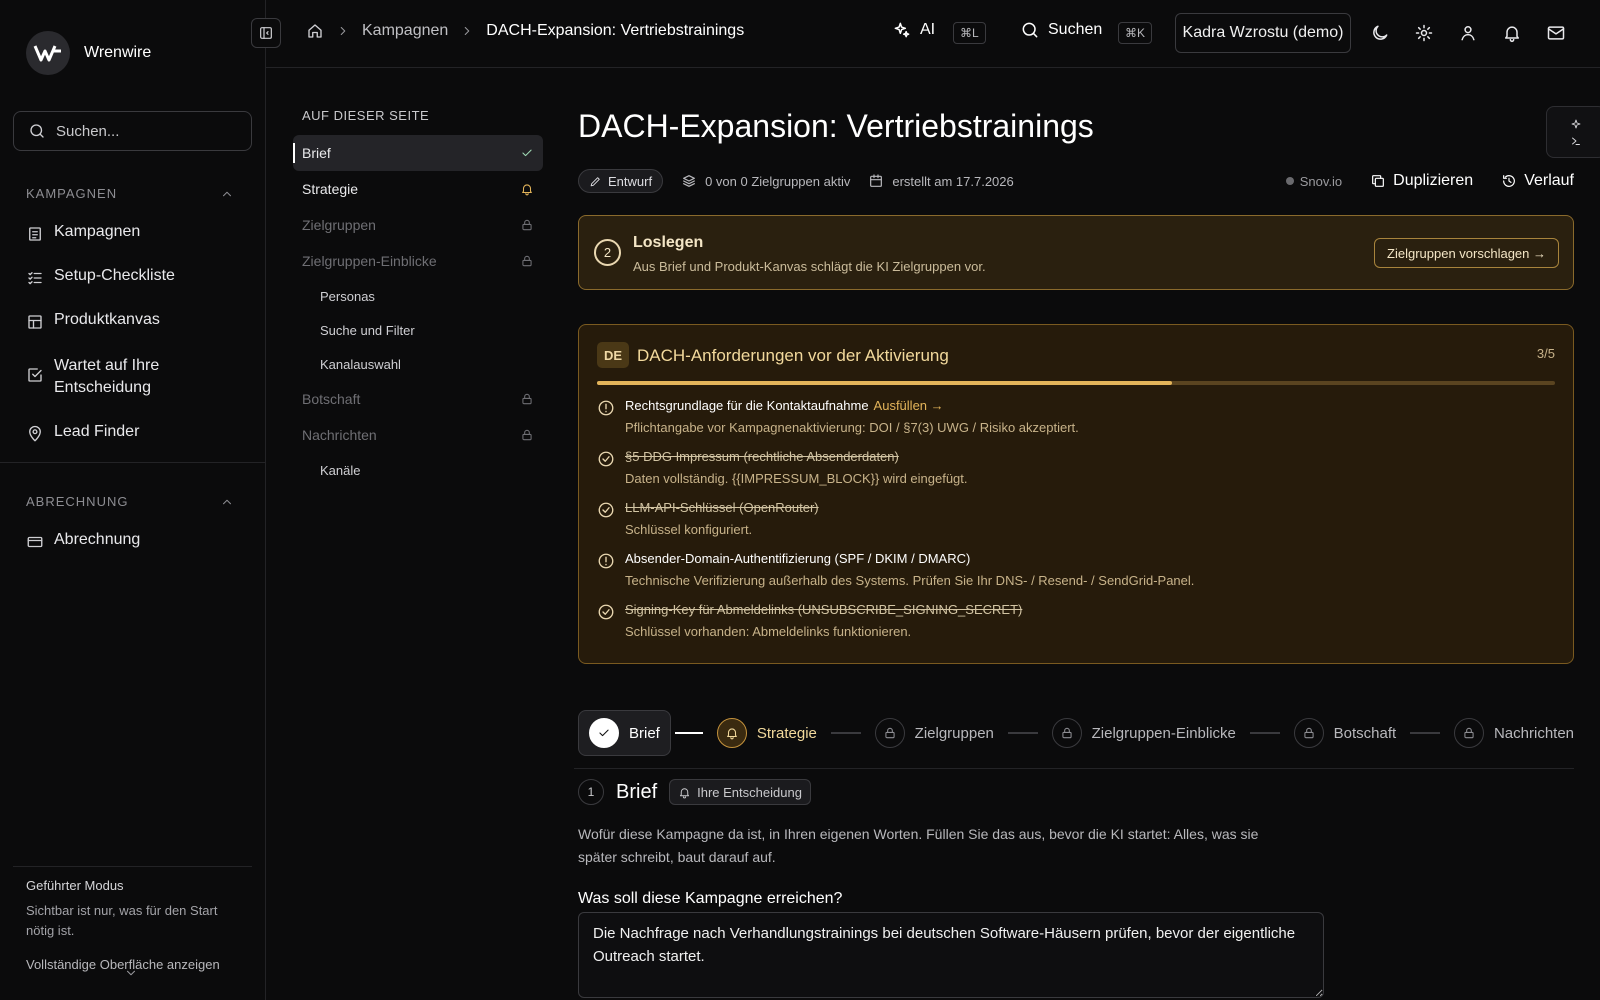 The height and width of the screenshot is (1000, 1600). I want to click on status-badge: Entwurf, so click(621, 181).